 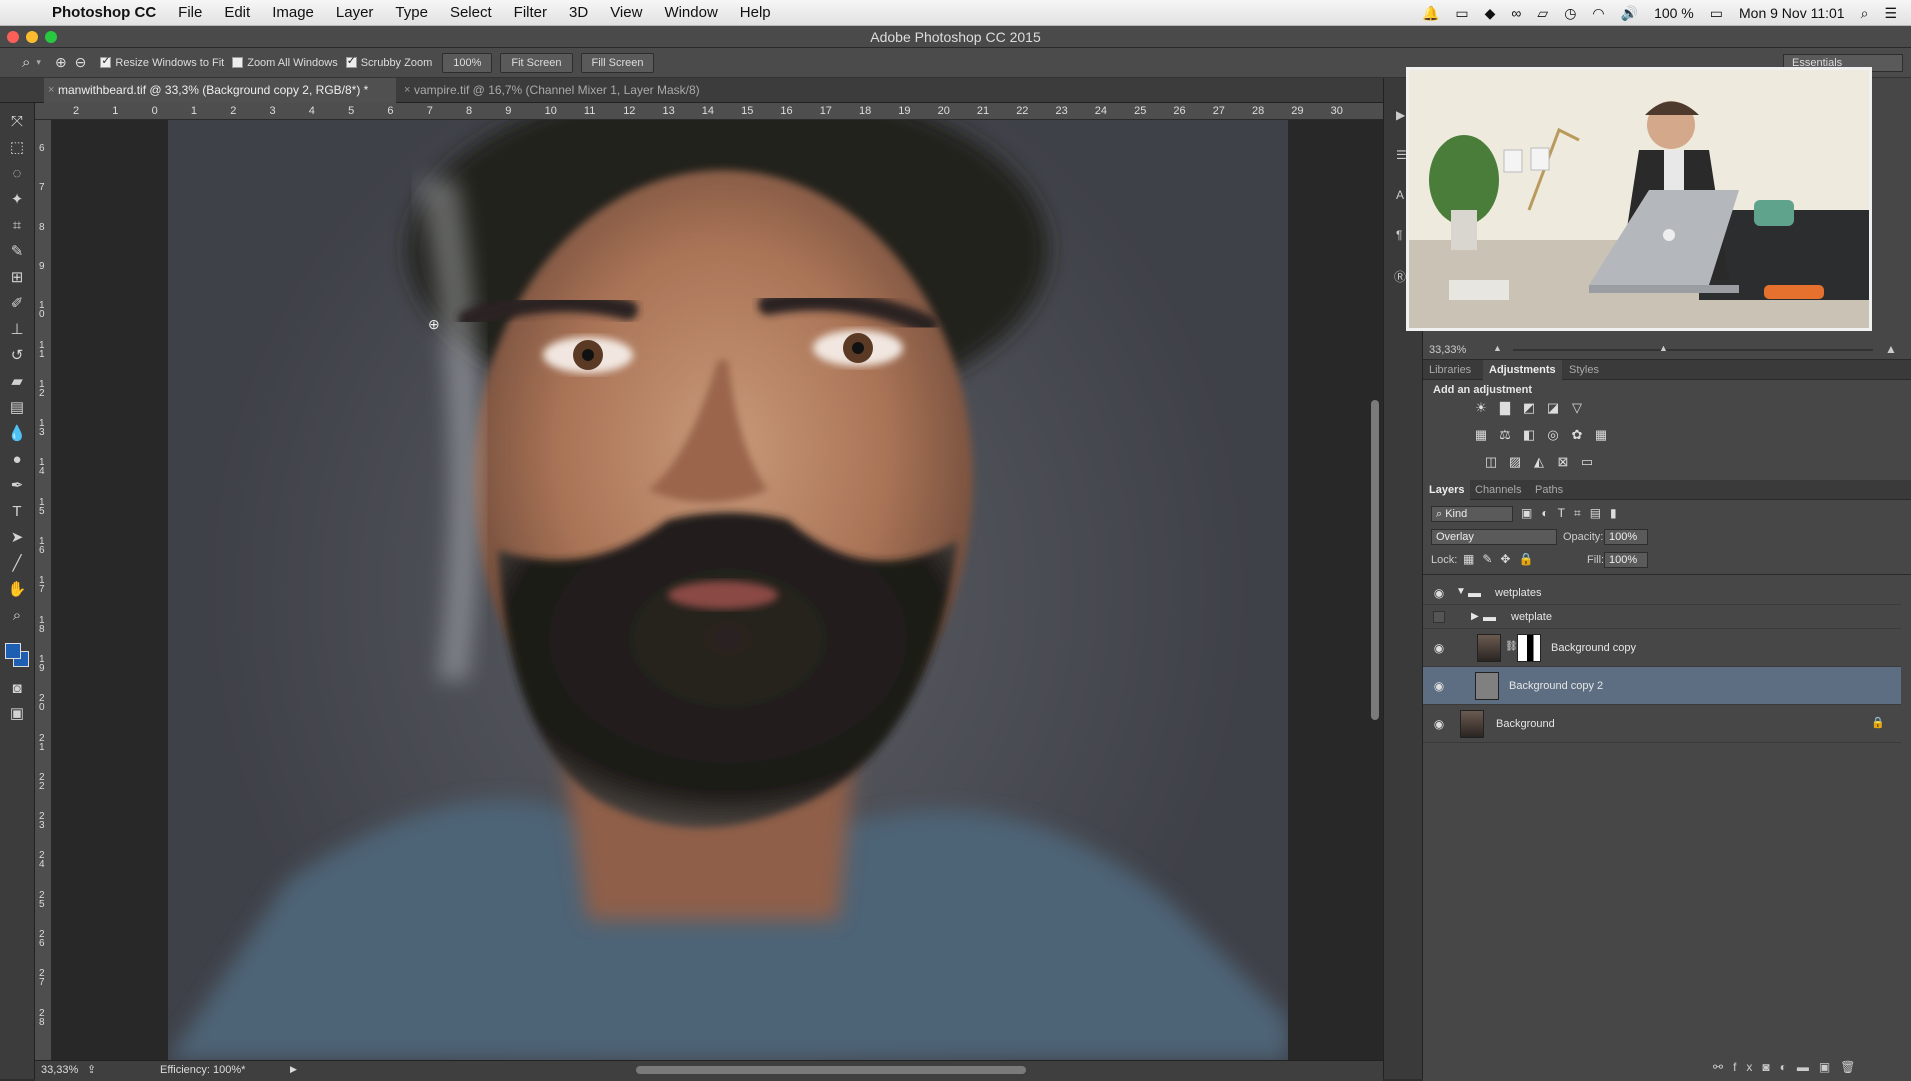 I want to click on black-white-icon: ◧, so click(x=1529, y=435).